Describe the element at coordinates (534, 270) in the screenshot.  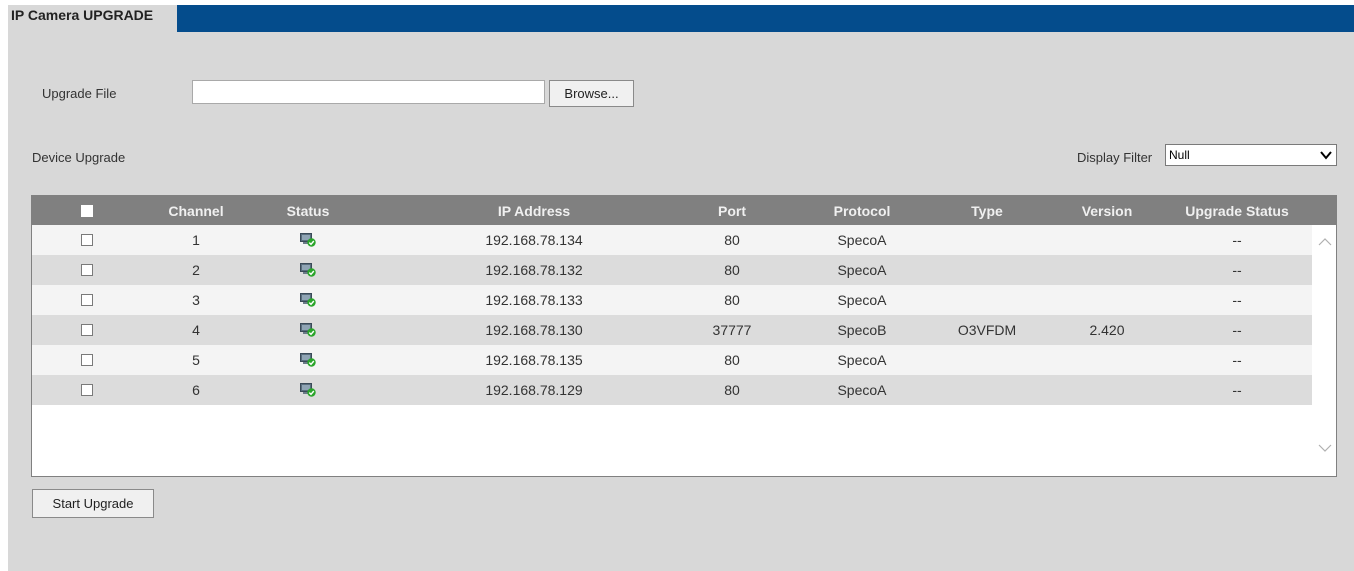
I see `ip-address-cell: 192.168.78.132` at that location.